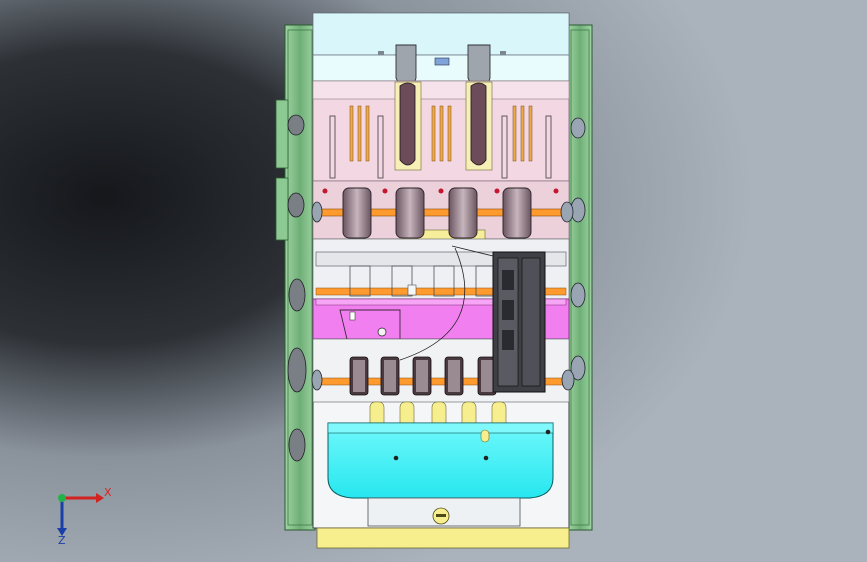 The width and height of the screenshot is (867, 562). What do you see at coordinates (440, 460) in the screenshot?
I see `cyan-base-block` at bounding box center [440, 460].